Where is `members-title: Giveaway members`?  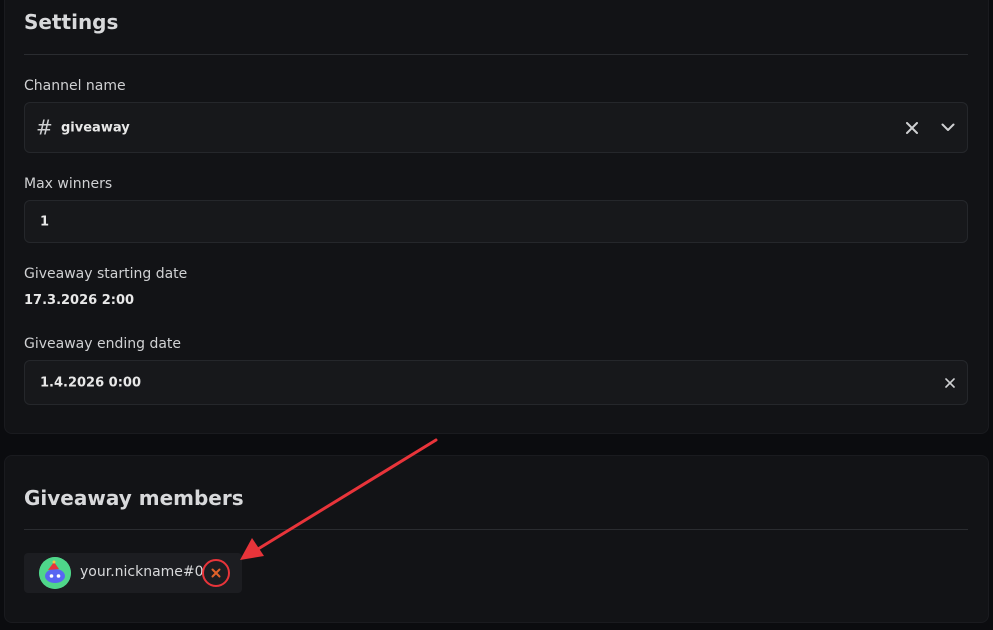 members-title: Giveaway members is located at coordinates (134, 498).